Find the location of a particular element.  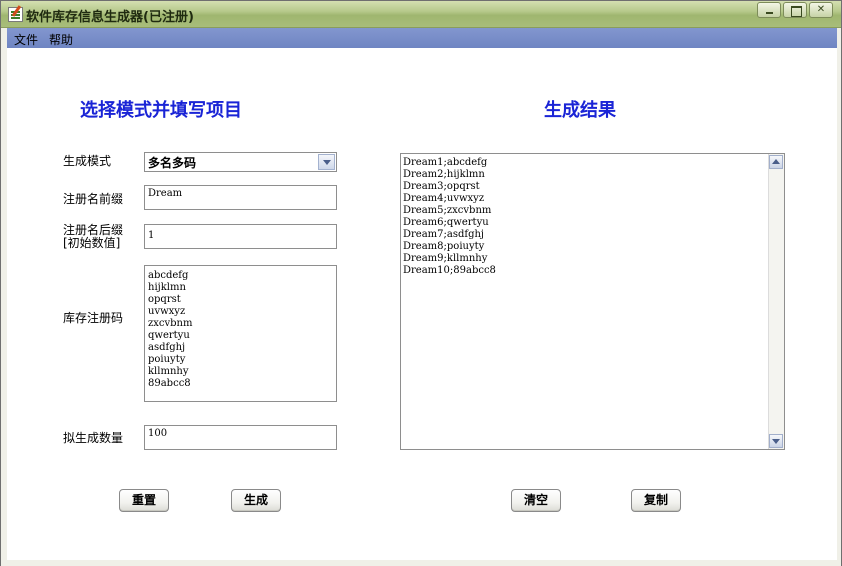

chevron-down-icon is located at coordinates (326, 162).